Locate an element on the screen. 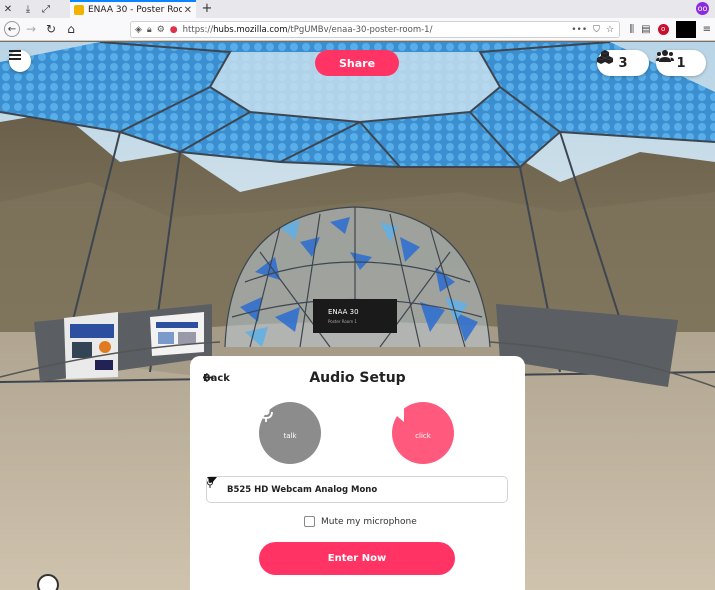  talk-label: talk is located at coordinates (290, 435).